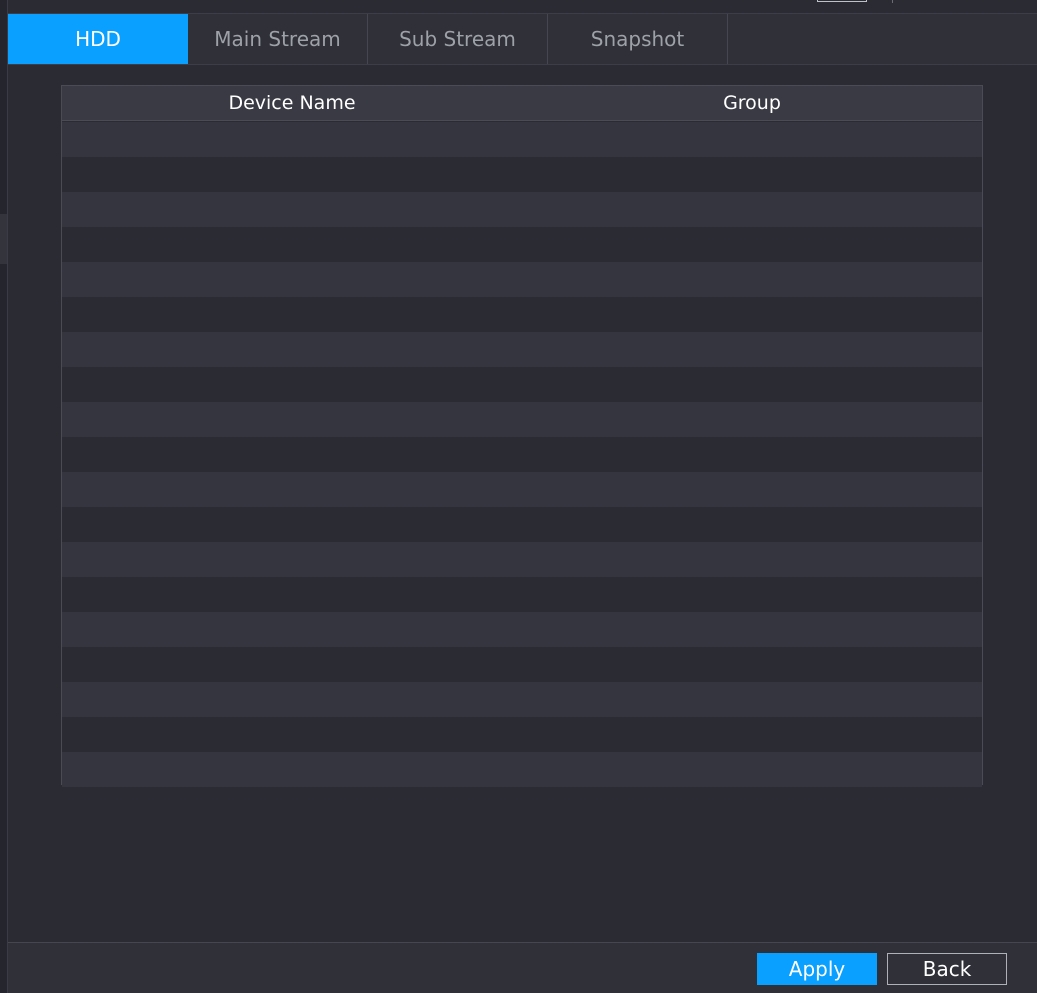 The height and width of the screenshot is (993, 1037). What do you see at coordinates (278, 39) in the screenshot?
I see `tab-main-stream: Main Stream` at bounding box center [278, 39].